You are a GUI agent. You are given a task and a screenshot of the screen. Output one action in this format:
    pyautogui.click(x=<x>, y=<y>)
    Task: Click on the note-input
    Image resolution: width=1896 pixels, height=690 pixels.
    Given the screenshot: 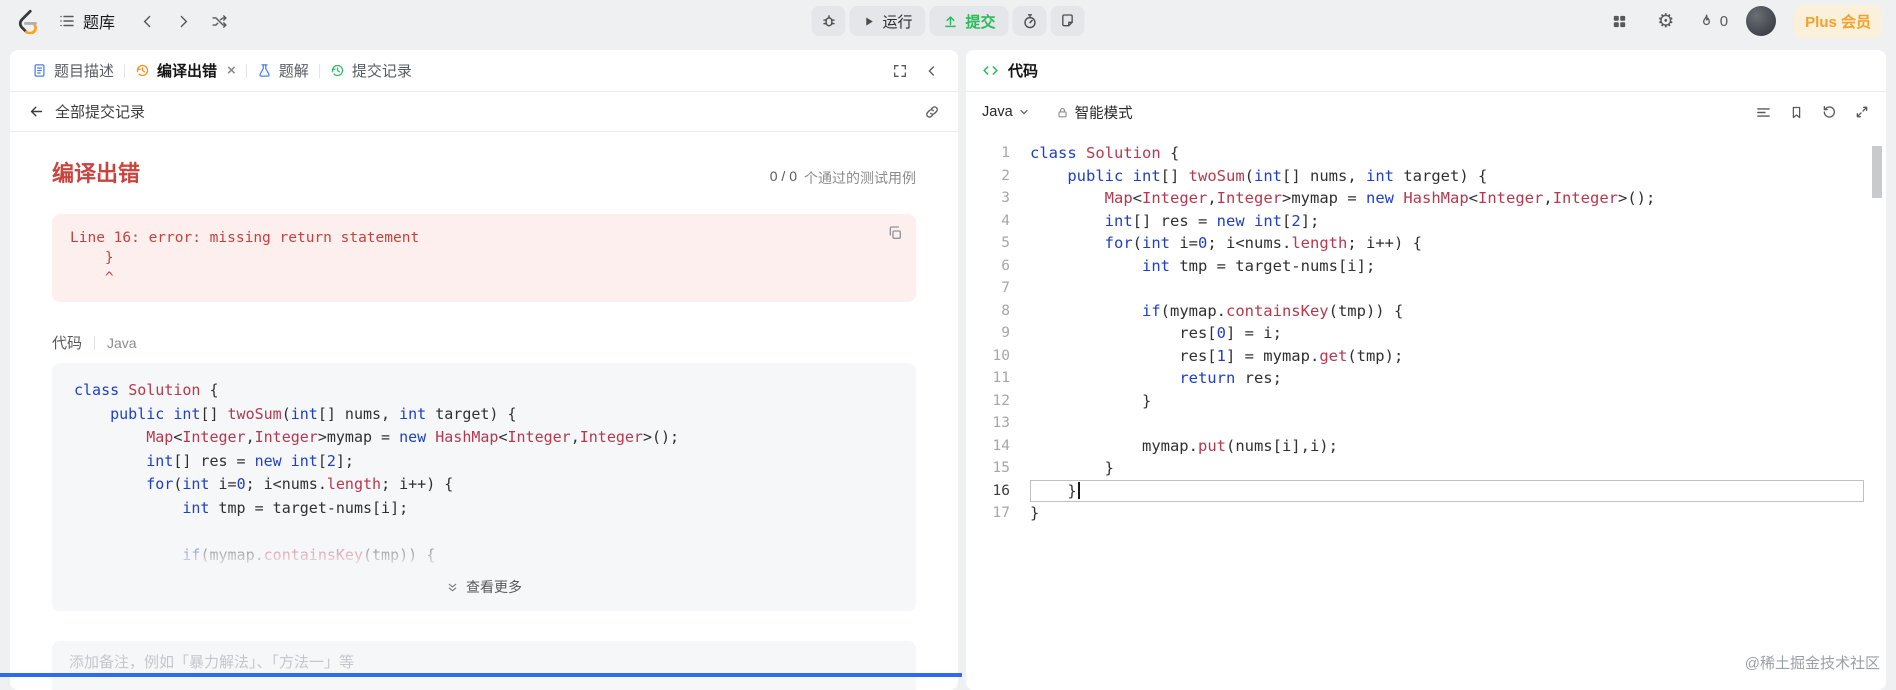 What is the action you would take?
    pyautogui.click(x=484, y=662)
    